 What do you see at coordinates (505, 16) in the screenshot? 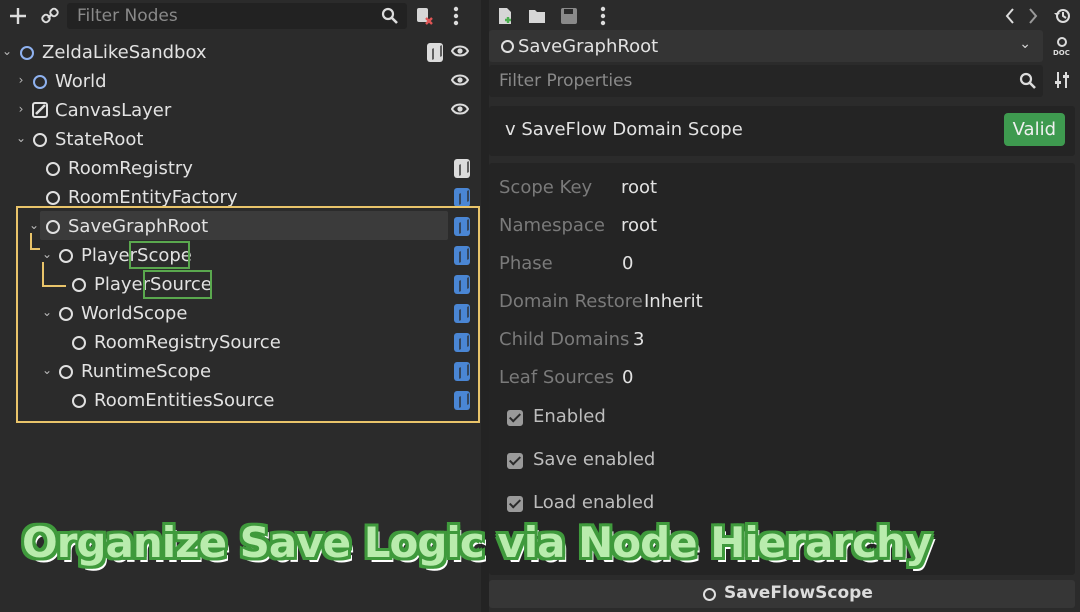
I see `new-resource-icon` at bounding box center [505, 16].